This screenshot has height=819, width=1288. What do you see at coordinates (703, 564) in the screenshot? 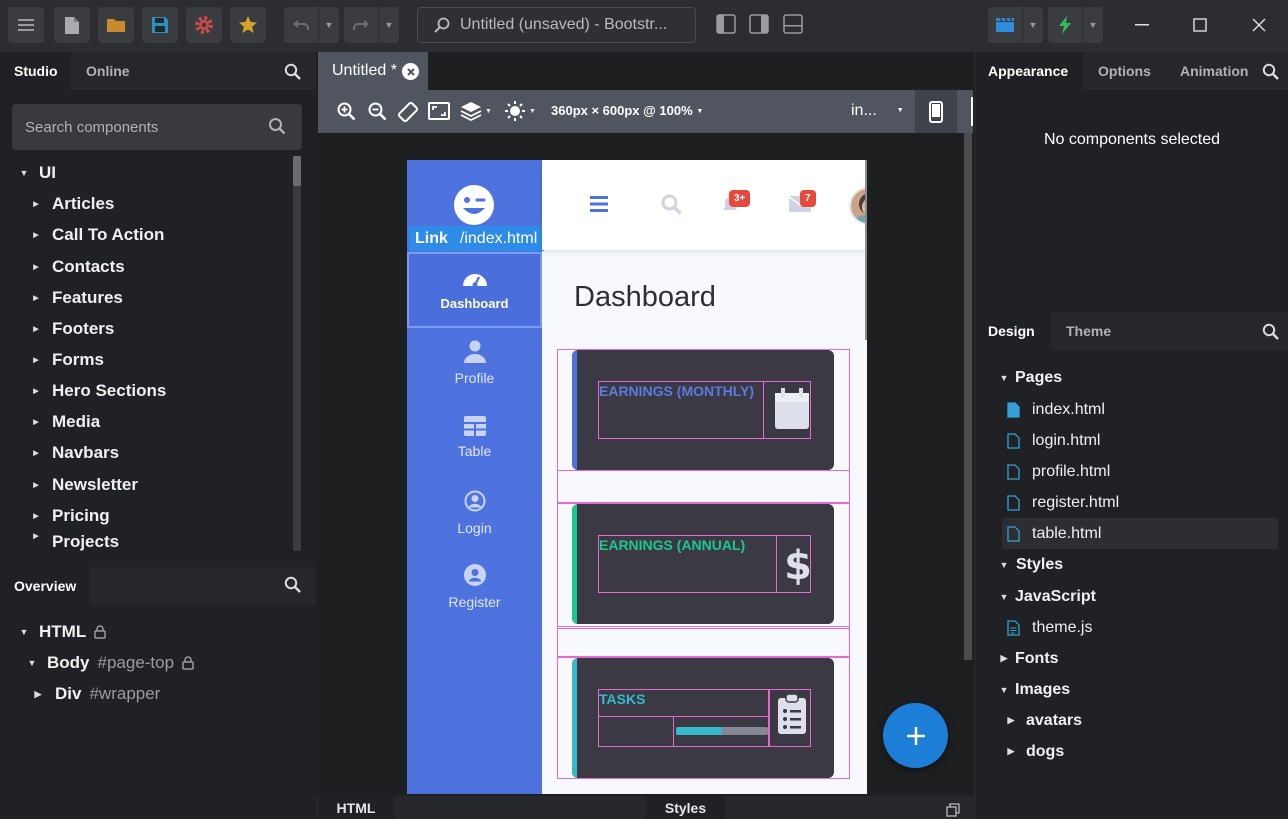
I see `card-earnings-annual: EARNINGS (ANNUAL) $` at bounding box center [703, 564].